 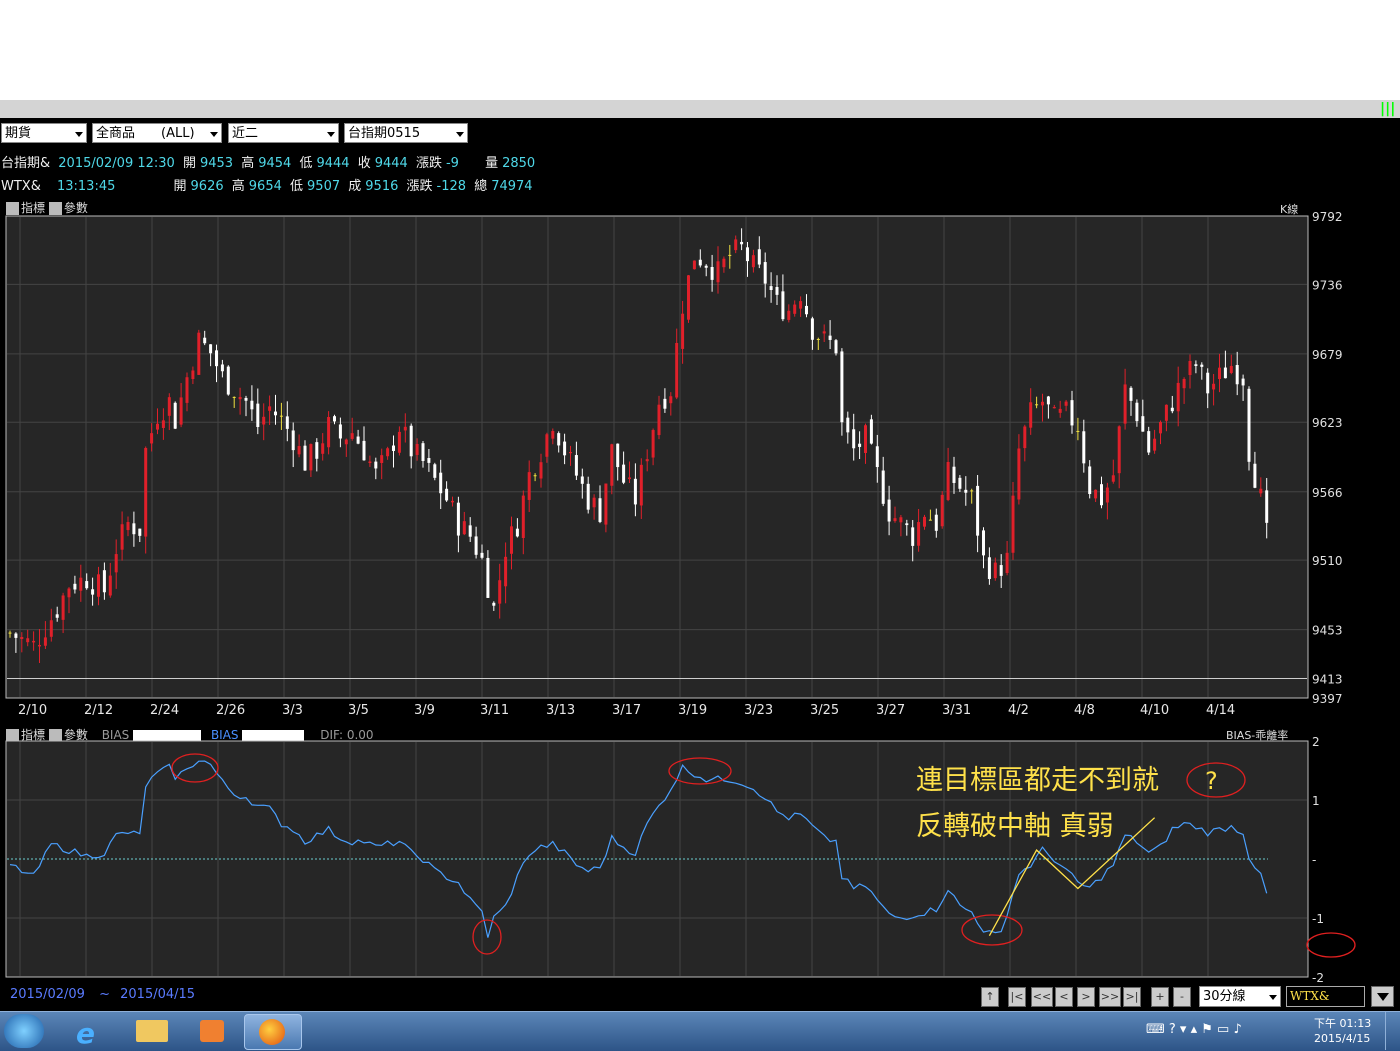 I want to click on show-desktop-button, so click(x=1392, y=1030).